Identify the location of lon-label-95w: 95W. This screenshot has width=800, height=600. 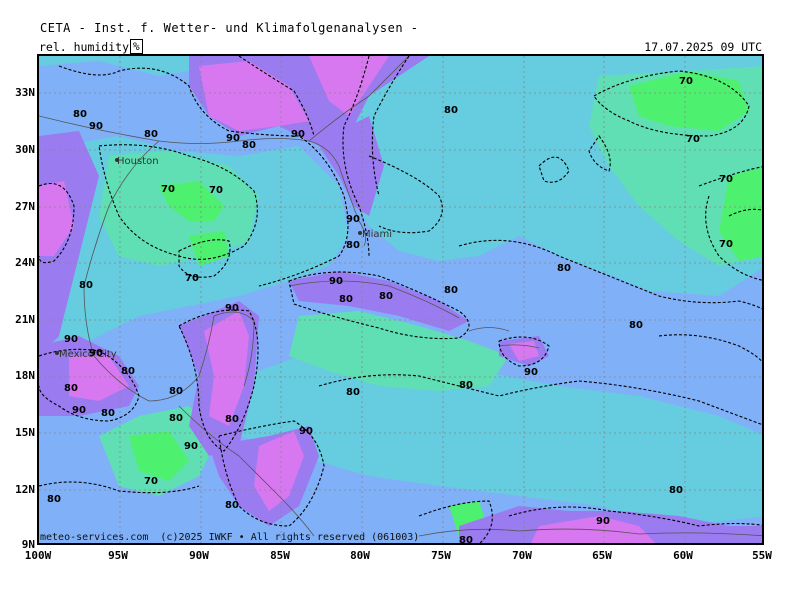
(118, 555).